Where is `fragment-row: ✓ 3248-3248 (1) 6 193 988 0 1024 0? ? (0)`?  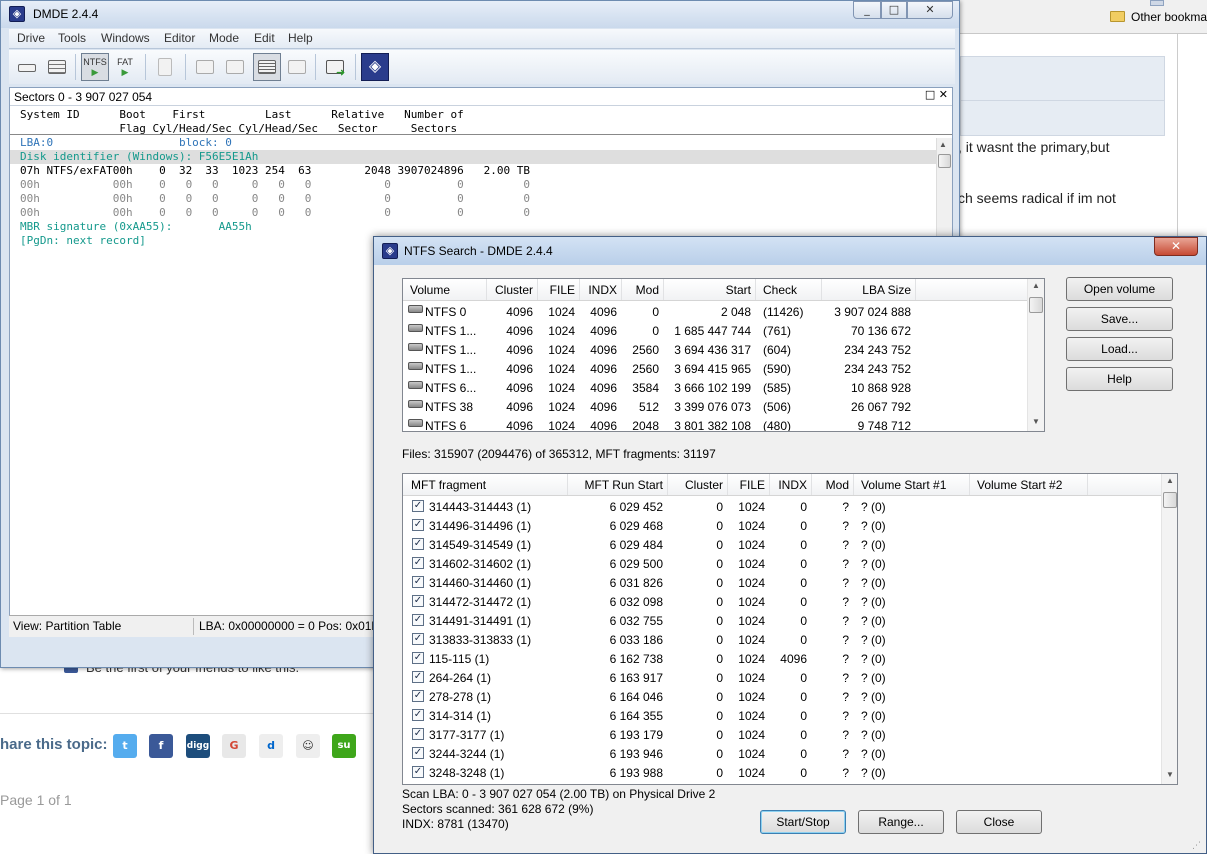
fragment-row: ✓ 3248-3248 (1) 6 193 988 0 1024 0? ? (0) is located at coordinates (782, 773).